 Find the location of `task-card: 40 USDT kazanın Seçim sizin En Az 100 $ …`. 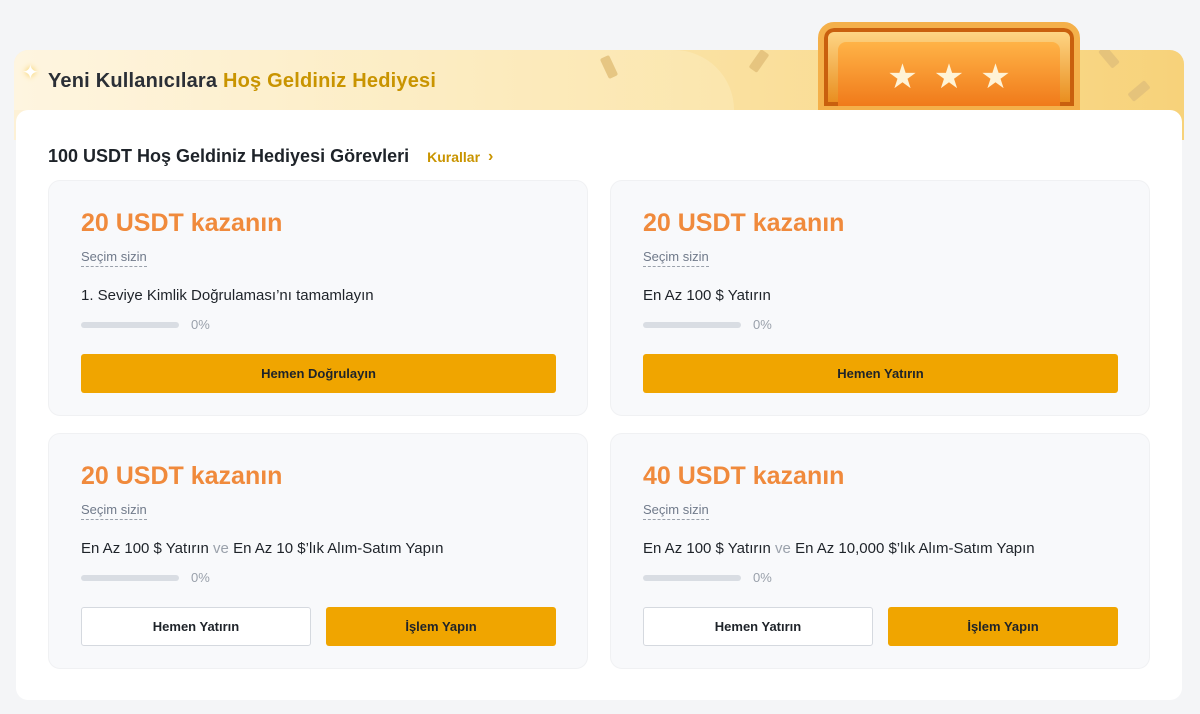

task-card: 40 USDT kazanın Seçim sizin En Az 100 $ … is located at coordinates (880, 551).